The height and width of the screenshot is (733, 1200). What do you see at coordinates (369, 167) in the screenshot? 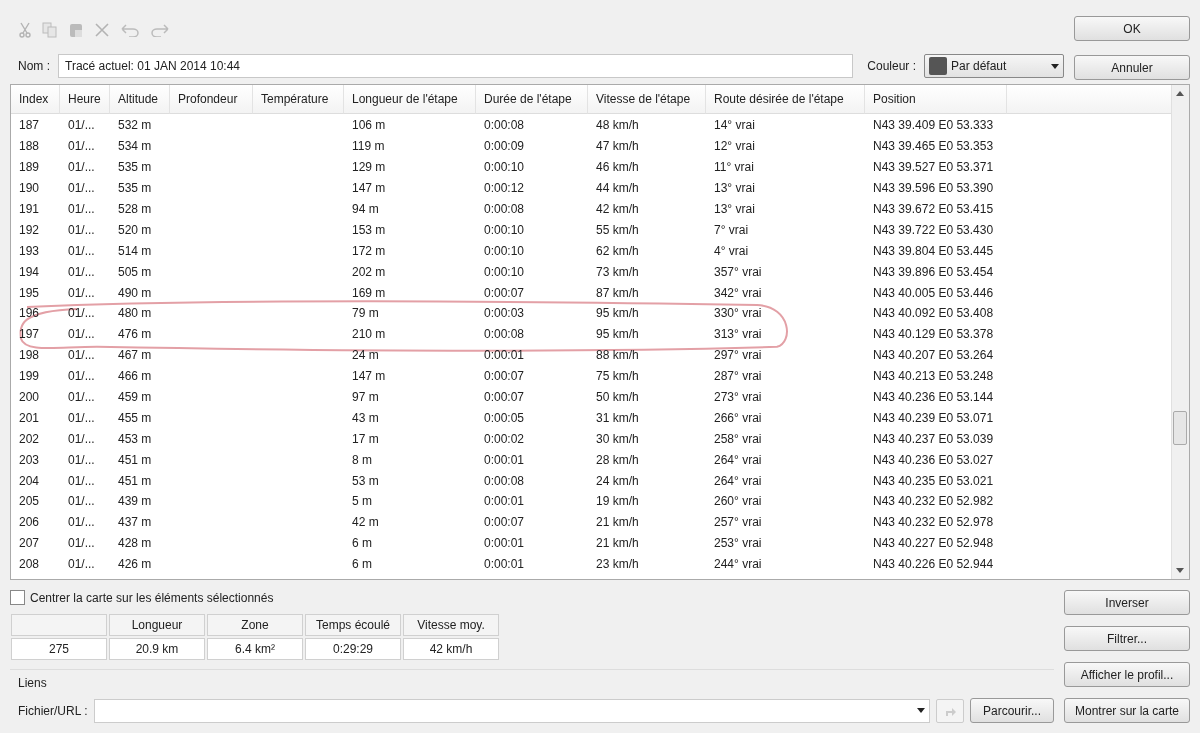
I see `table-cell: 129 m` at bounding box center [369, 167].